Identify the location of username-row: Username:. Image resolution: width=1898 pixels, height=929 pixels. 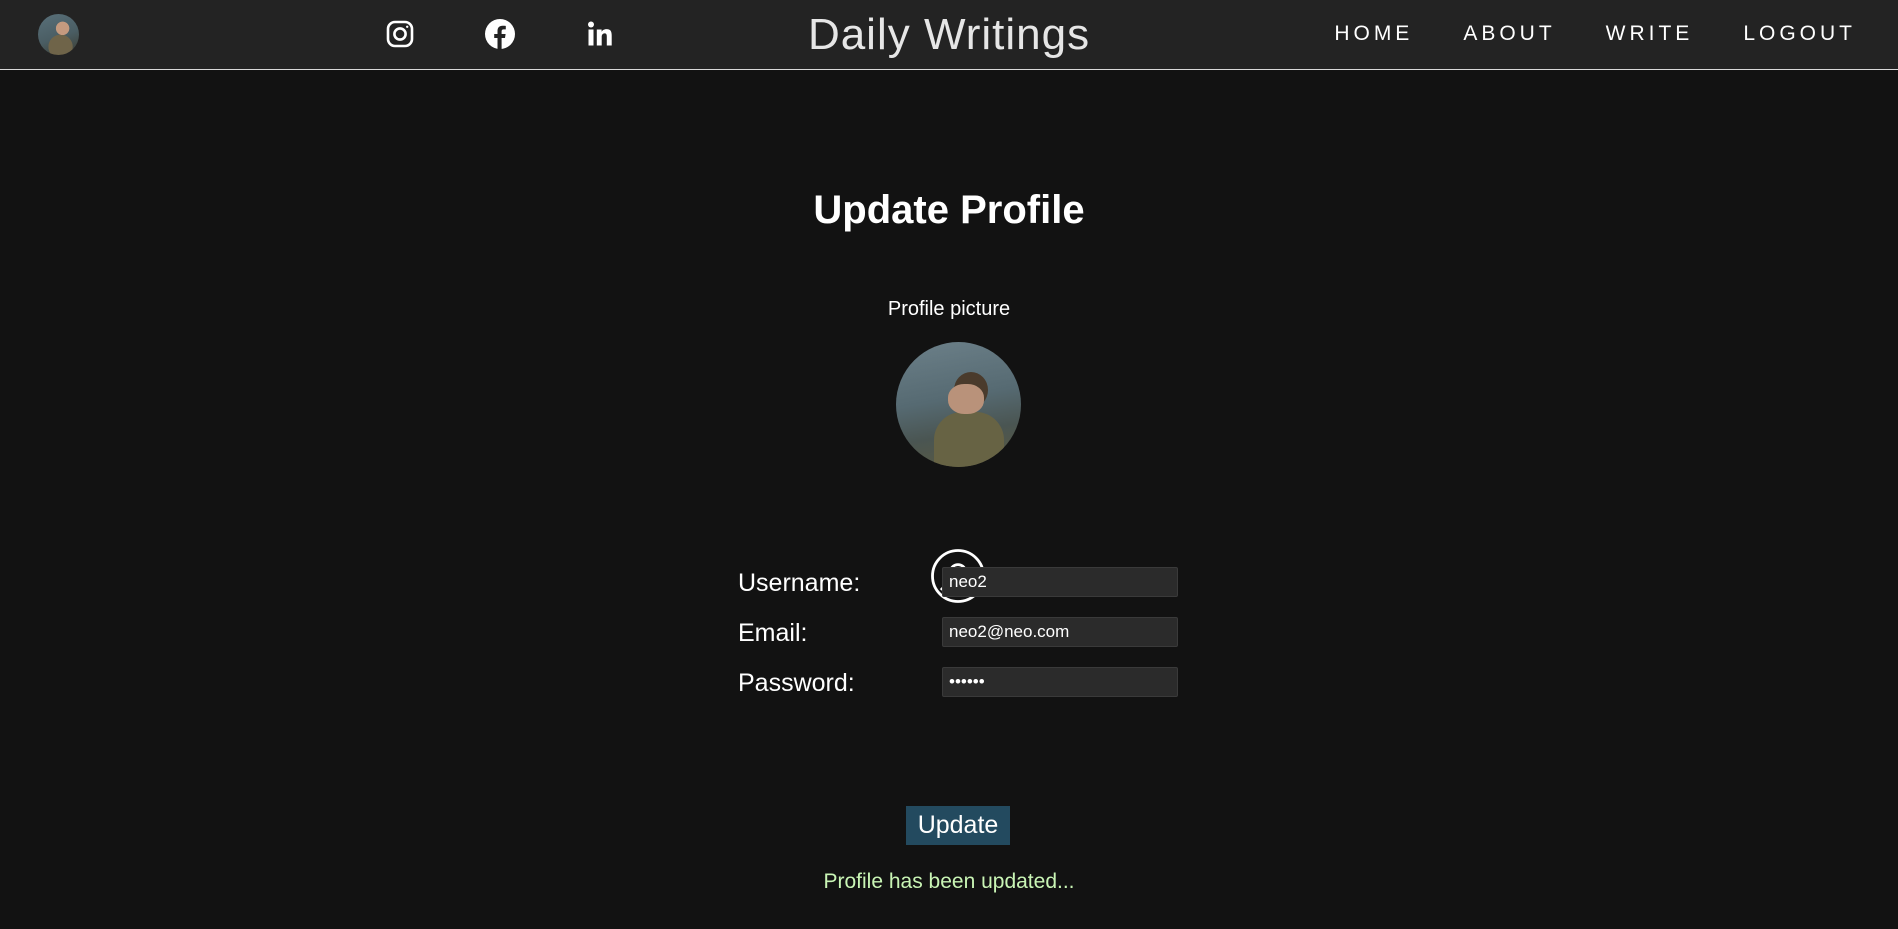
(958, 583).